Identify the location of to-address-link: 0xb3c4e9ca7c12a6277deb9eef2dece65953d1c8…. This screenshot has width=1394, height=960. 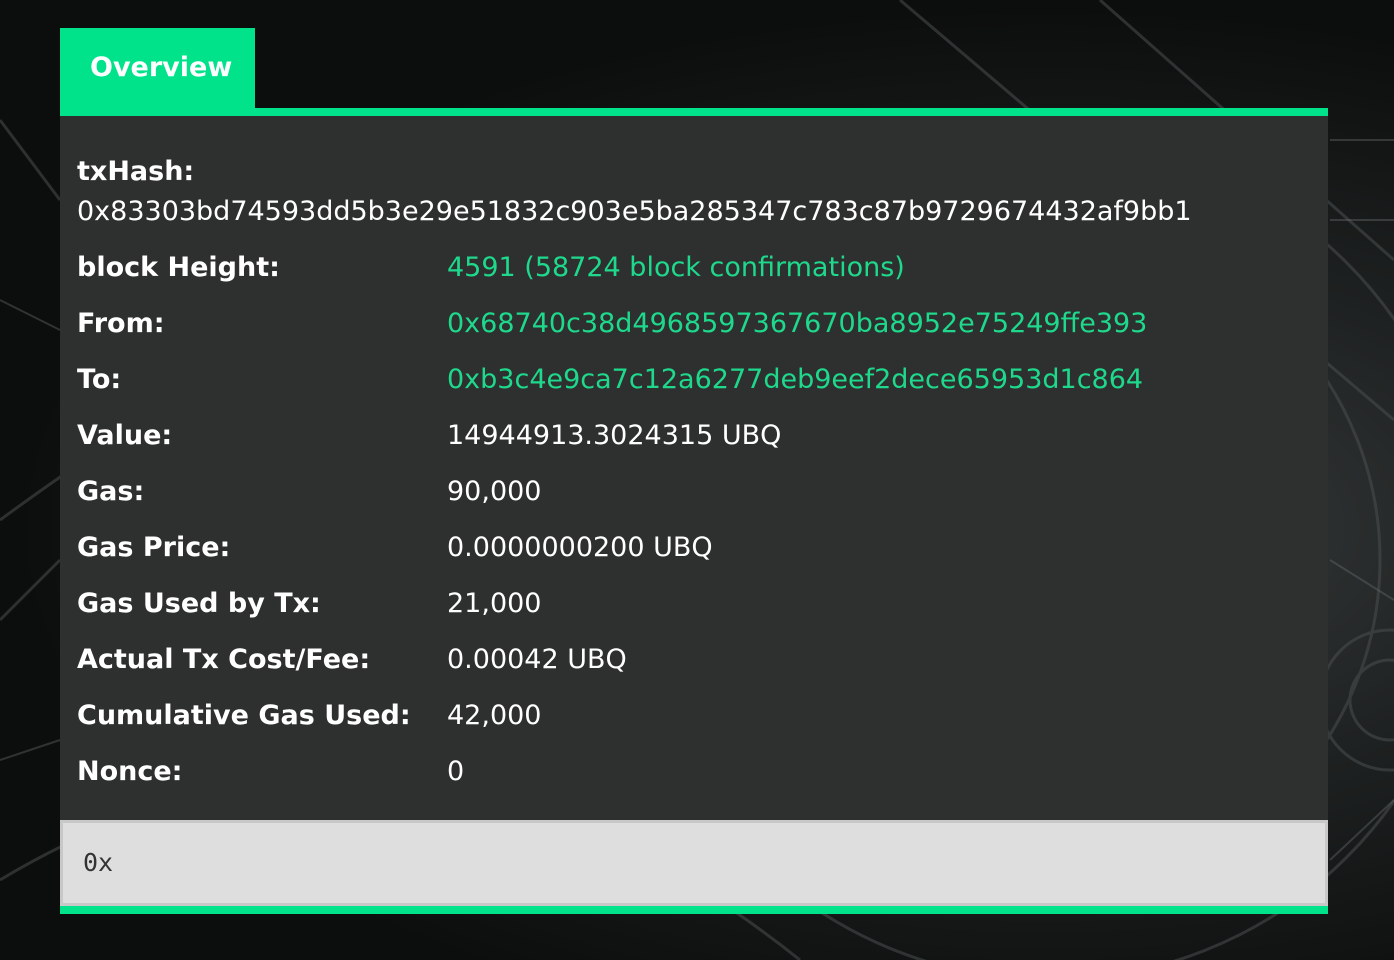
(795, 379).